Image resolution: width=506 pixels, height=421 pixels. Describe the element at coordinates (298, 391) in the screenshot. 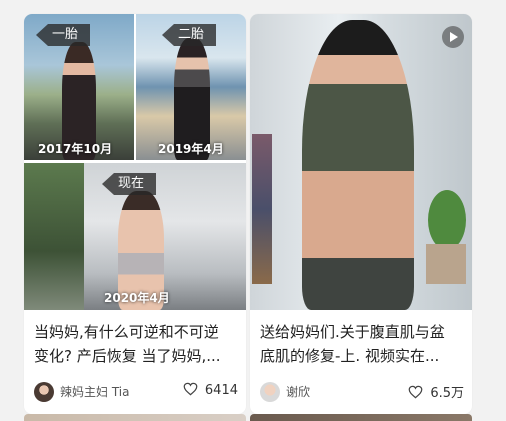

I see `author-name: 谢欣` at that location.